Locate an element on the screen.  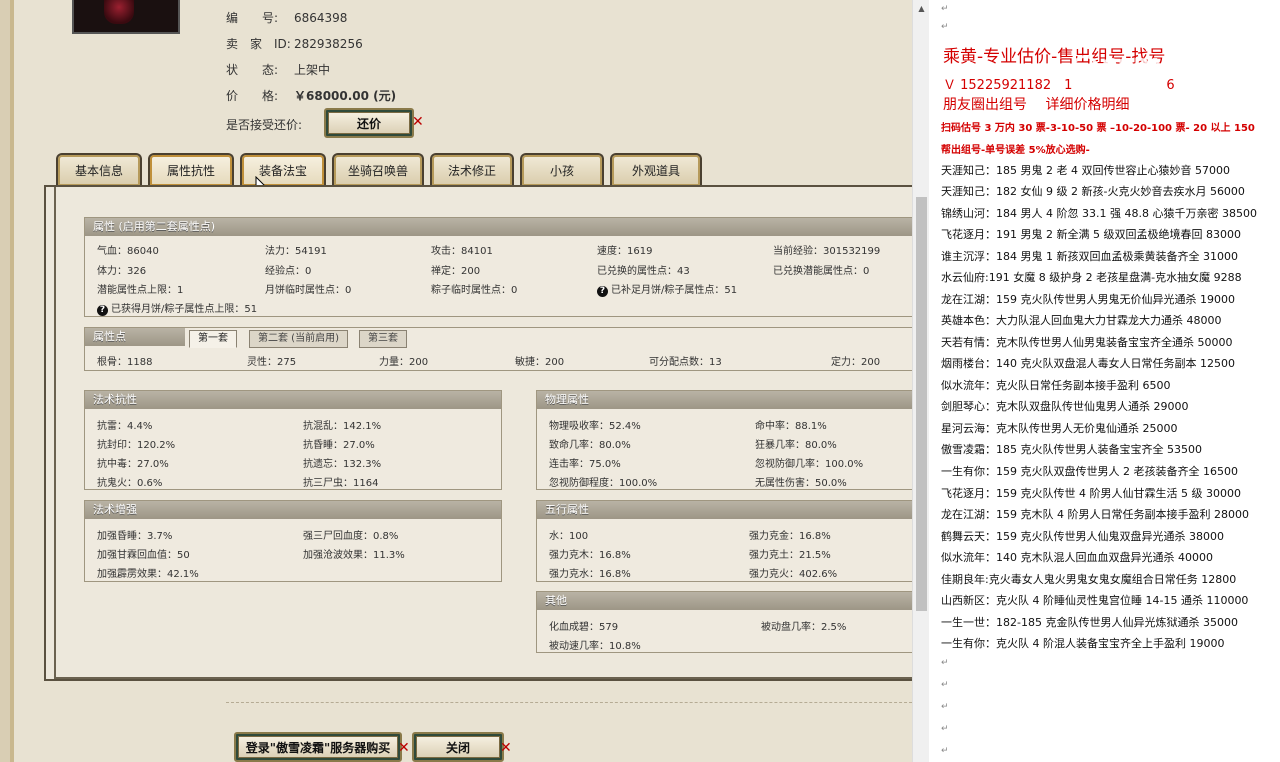
doc-line: 天涯知己：185 男鬼 2 老 4 双回传世容止心猿妙音 57000 is located at coordinates (1085, 170).